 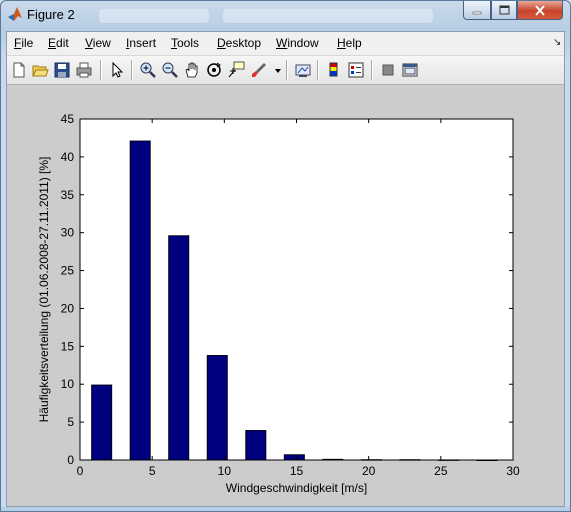 I want to click on x-tick-label: 20, so click(x=369, y=471).